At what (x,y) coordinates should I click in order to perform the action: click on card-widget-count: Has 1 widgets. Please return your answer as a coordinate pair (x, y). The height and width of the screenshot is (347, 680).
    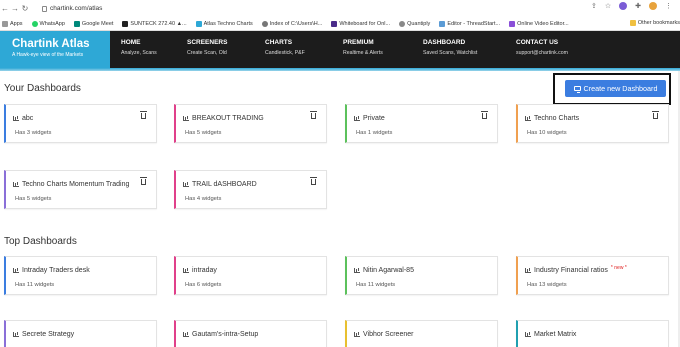
    Looking at the image, I should click on (374, 133).